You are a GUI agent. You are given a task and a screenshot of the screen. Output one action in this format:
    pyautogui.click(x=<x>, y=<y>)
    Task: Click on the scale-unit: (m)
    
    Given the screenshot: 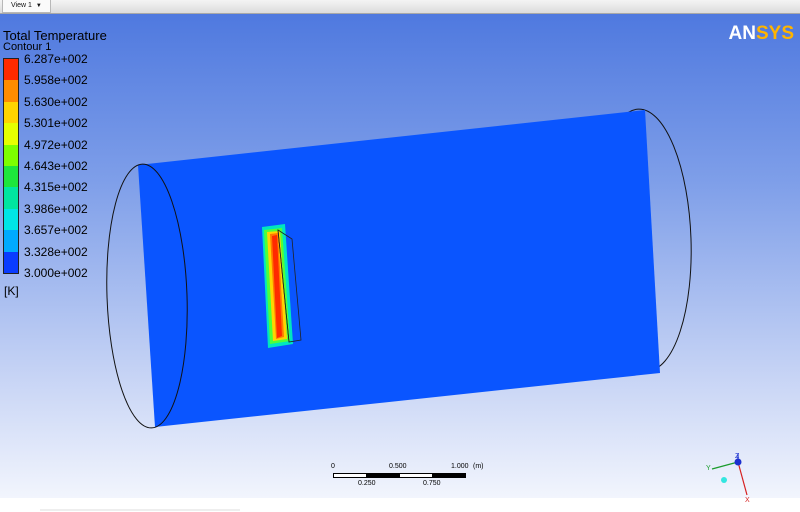 What is the action you would take?
    pyautogui.click(x=478, y=466)
    